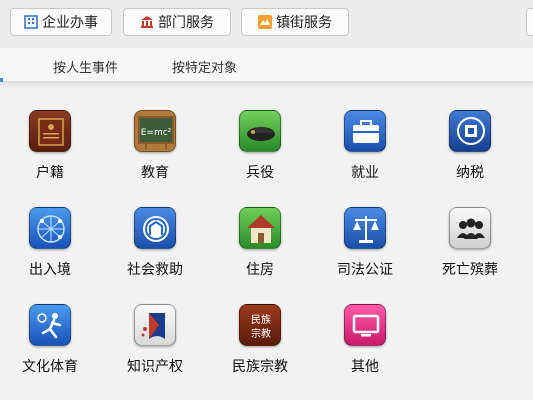 Image resolution: width=533 pixels, height=400 pixels. I want to click on service-label: 兵役, so click(260, 173).